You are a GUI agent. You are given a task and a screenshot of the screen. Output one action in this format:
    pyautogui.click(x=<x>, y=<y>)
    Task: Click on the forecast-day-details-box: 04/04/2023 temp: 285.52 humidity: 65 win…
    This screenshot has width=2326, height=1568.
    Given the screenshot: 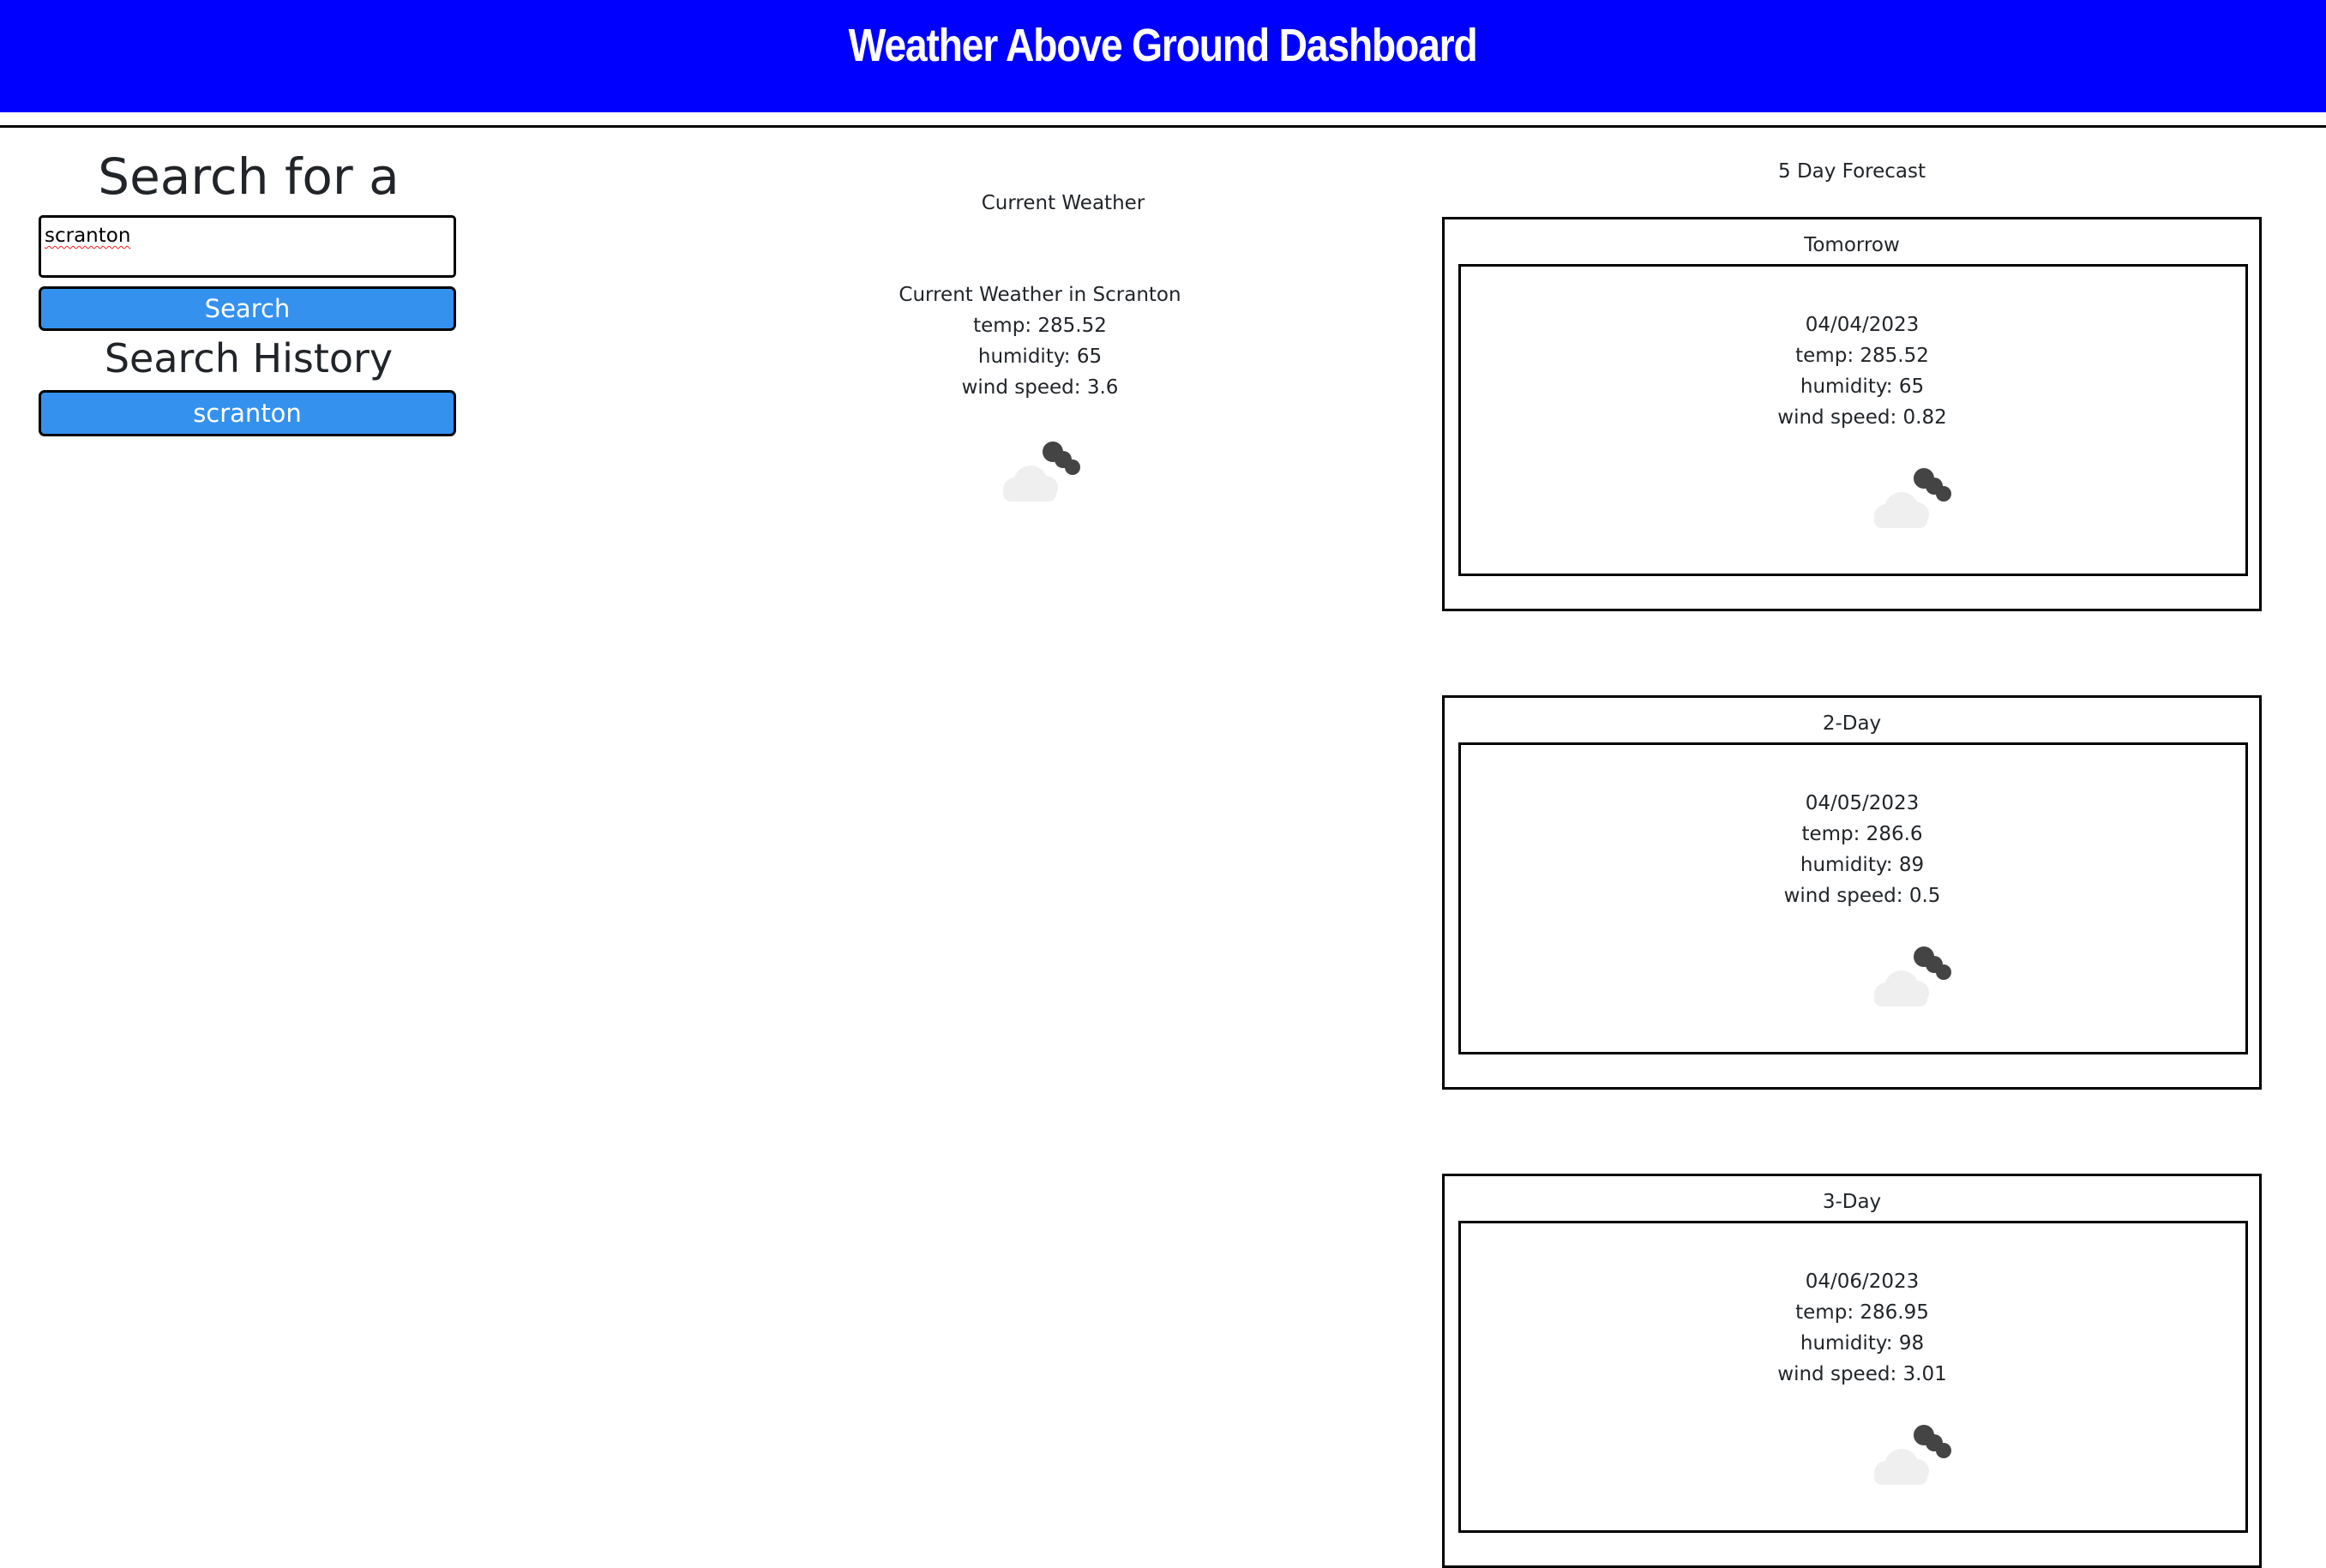 What is the action you would take?
    pyautogui.click(x=1853, y=420)
    